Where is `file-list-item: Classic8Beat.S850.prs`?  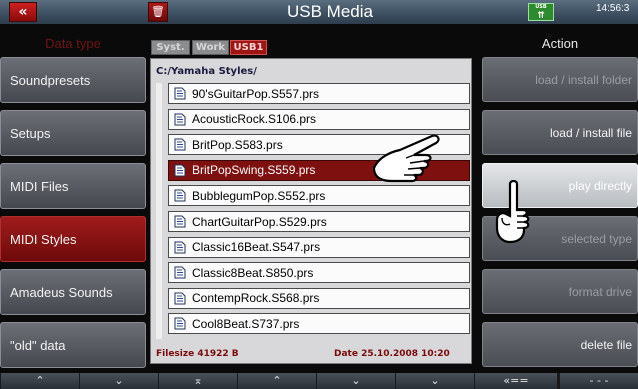 file-list-item: Classic8Beat.S850.prs is located at coordinates (319, 273).